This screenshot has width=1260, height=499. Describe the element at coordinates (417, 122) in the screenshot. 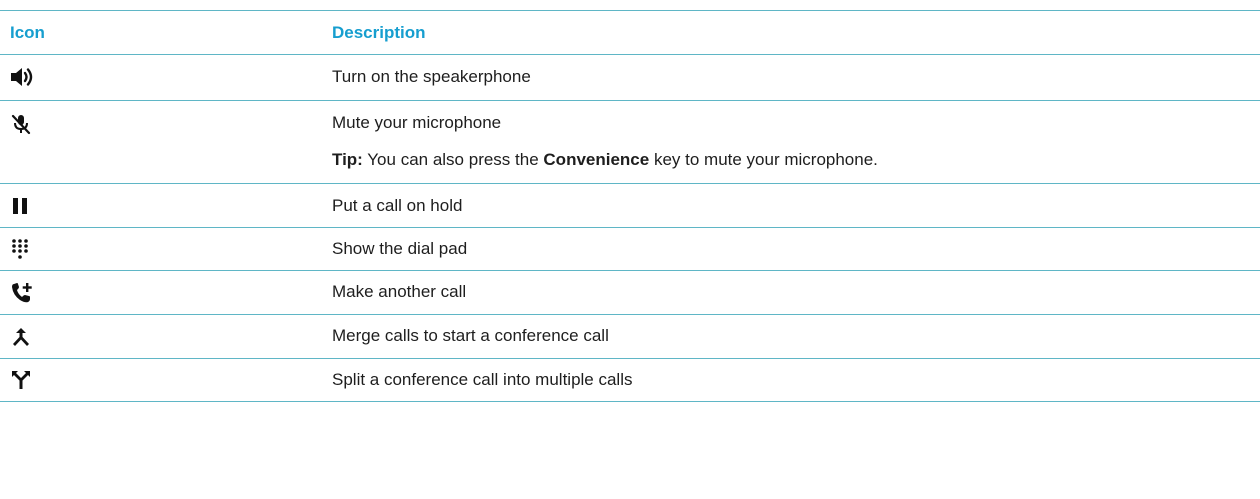

I see `row-description: Mute your microphone` at that location.